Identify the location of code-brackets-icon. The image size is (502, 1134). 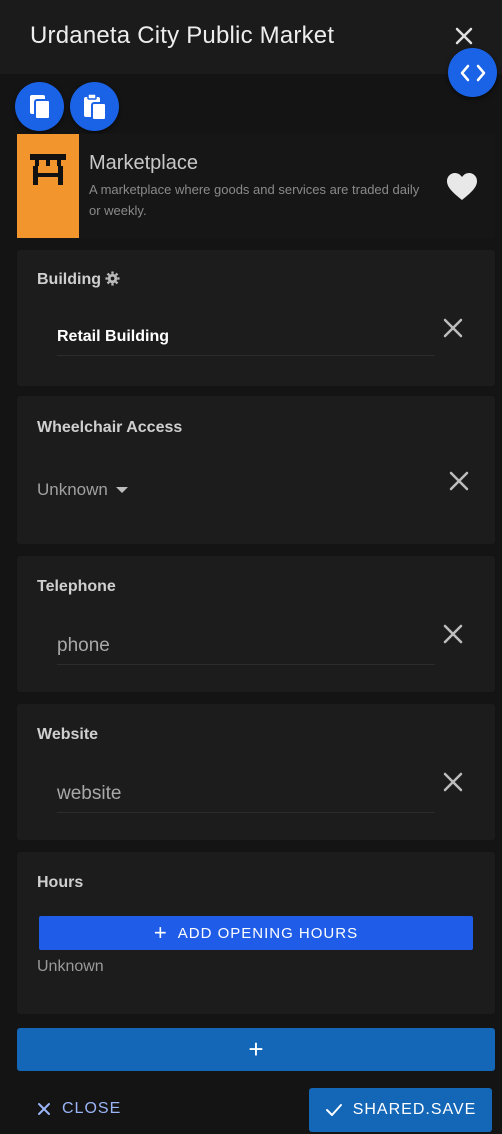
(472, 72).